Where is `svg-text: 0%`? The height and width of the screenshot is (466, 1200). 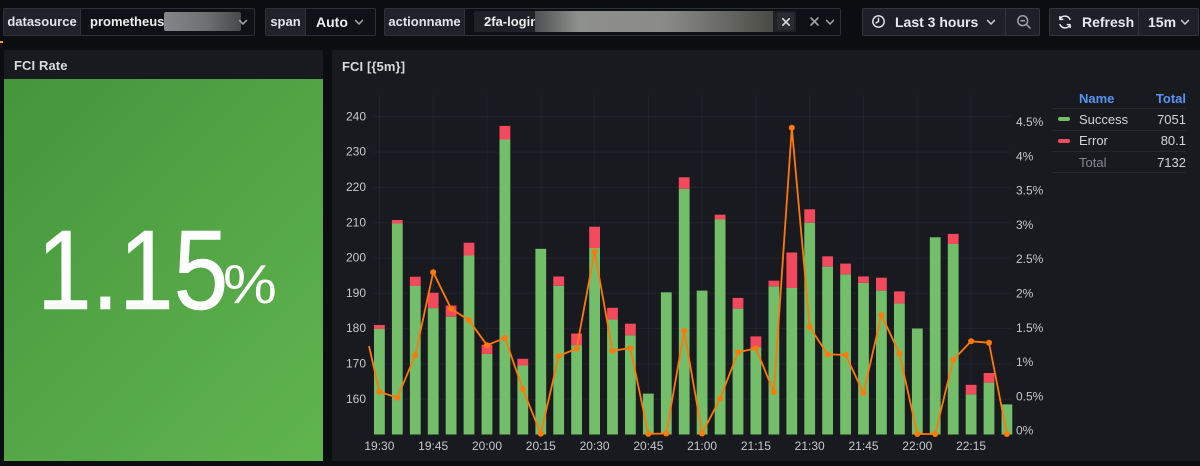 svg-text: 0% is located at coordinates (1025, 431).